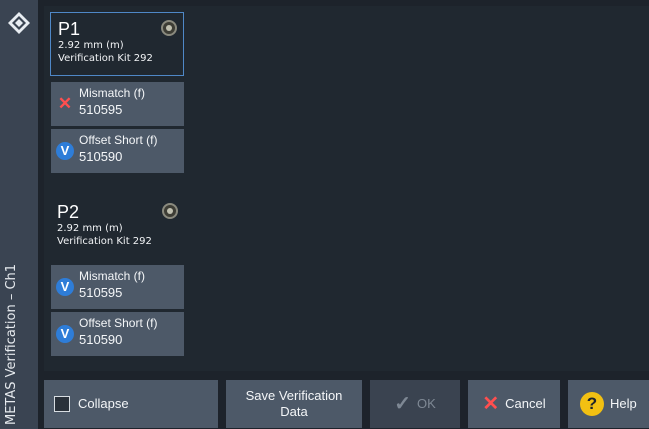 The width and height of the screenshot is (649, 429). What do you see at coordinates (592, 404) in the screenshot?
I see `help-icon: ?` at bounding box center [592, 404].